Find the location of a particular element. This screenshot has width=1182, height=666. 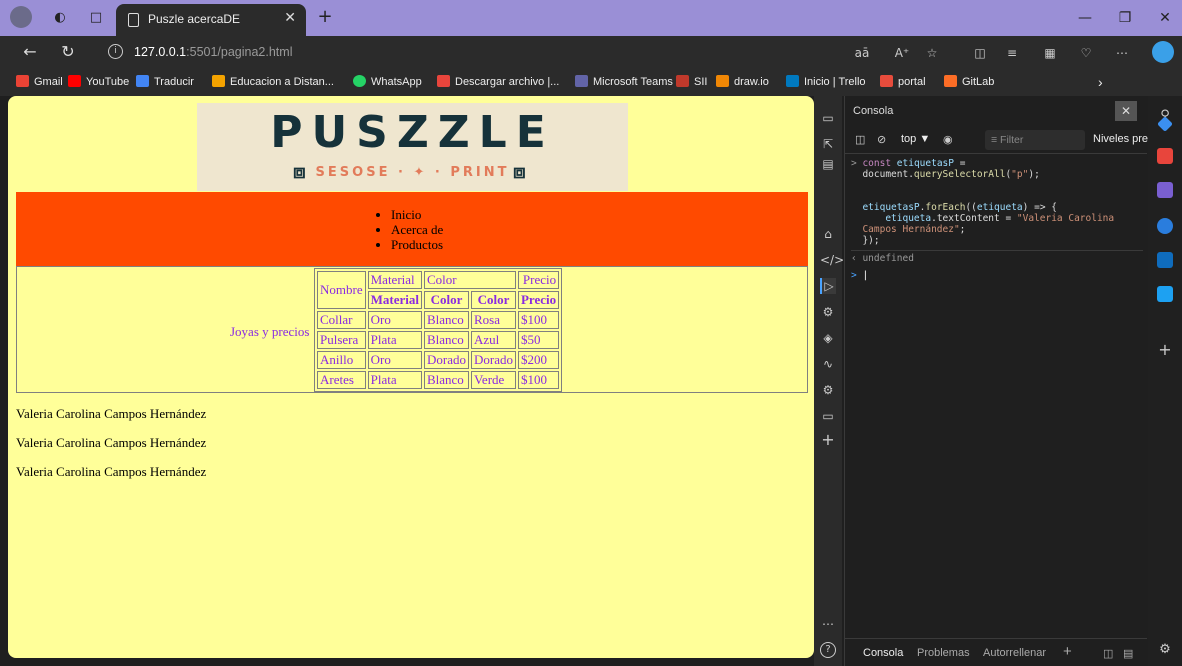

levels-dropdown: Niveles pre is located at coordinates (1120, 139).